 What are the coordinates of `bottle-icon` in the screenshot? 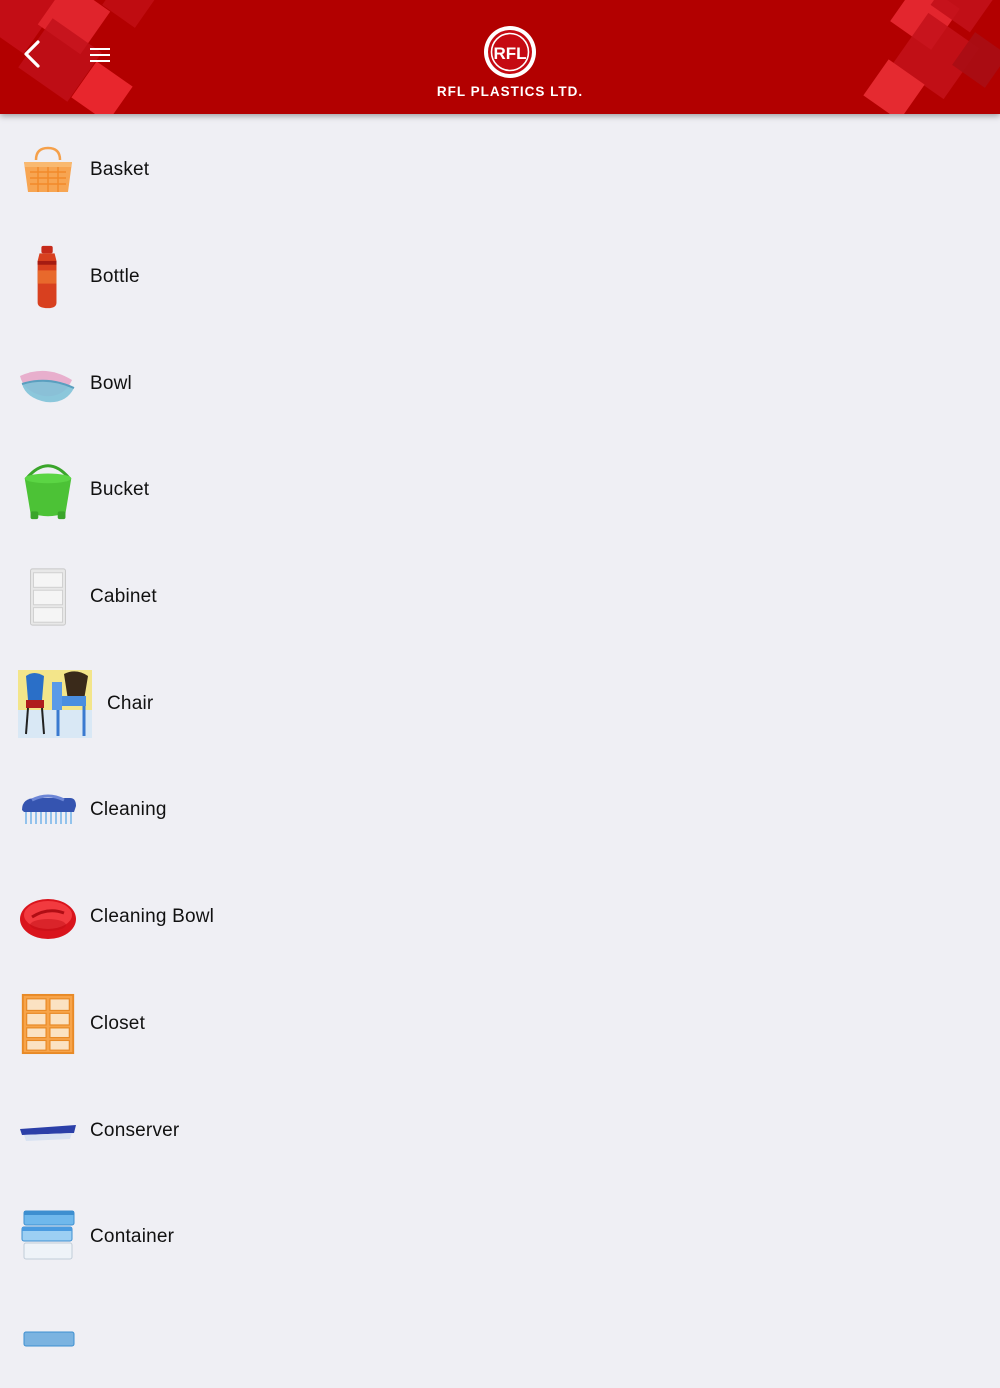 It's located at (47, 277).